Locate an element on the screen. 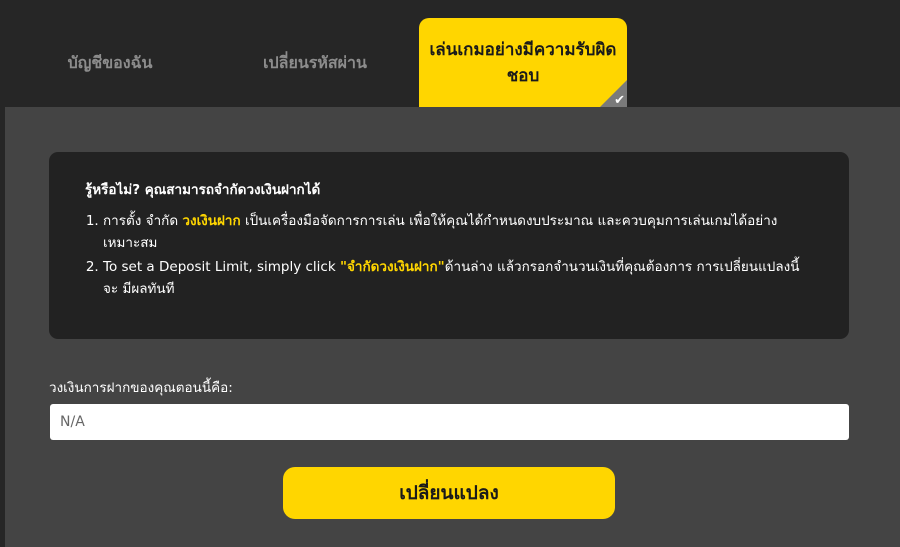 This screenshot has width=900, height=547. tab-label: เปลี่ยนรหัสผ่าน is located at coordinates (315, 62).